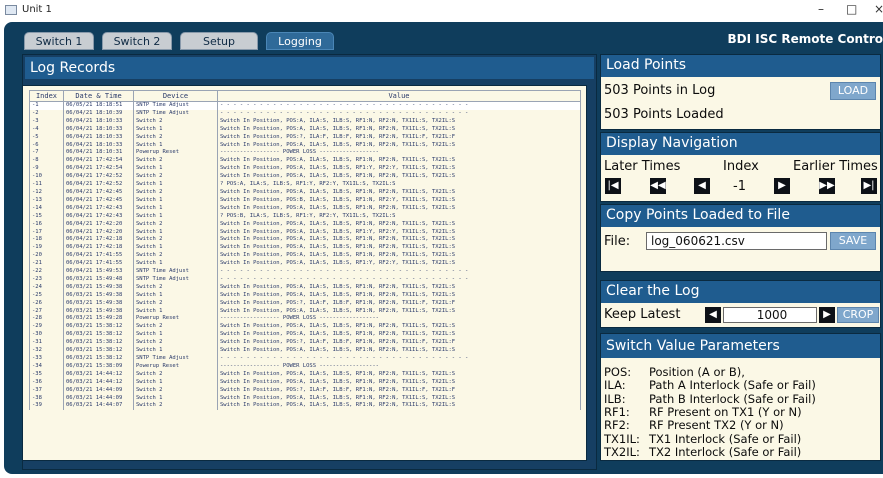 This screenshot has width=883, height=478. I want to click on first-page-icon: |◀, so click(613, 186).